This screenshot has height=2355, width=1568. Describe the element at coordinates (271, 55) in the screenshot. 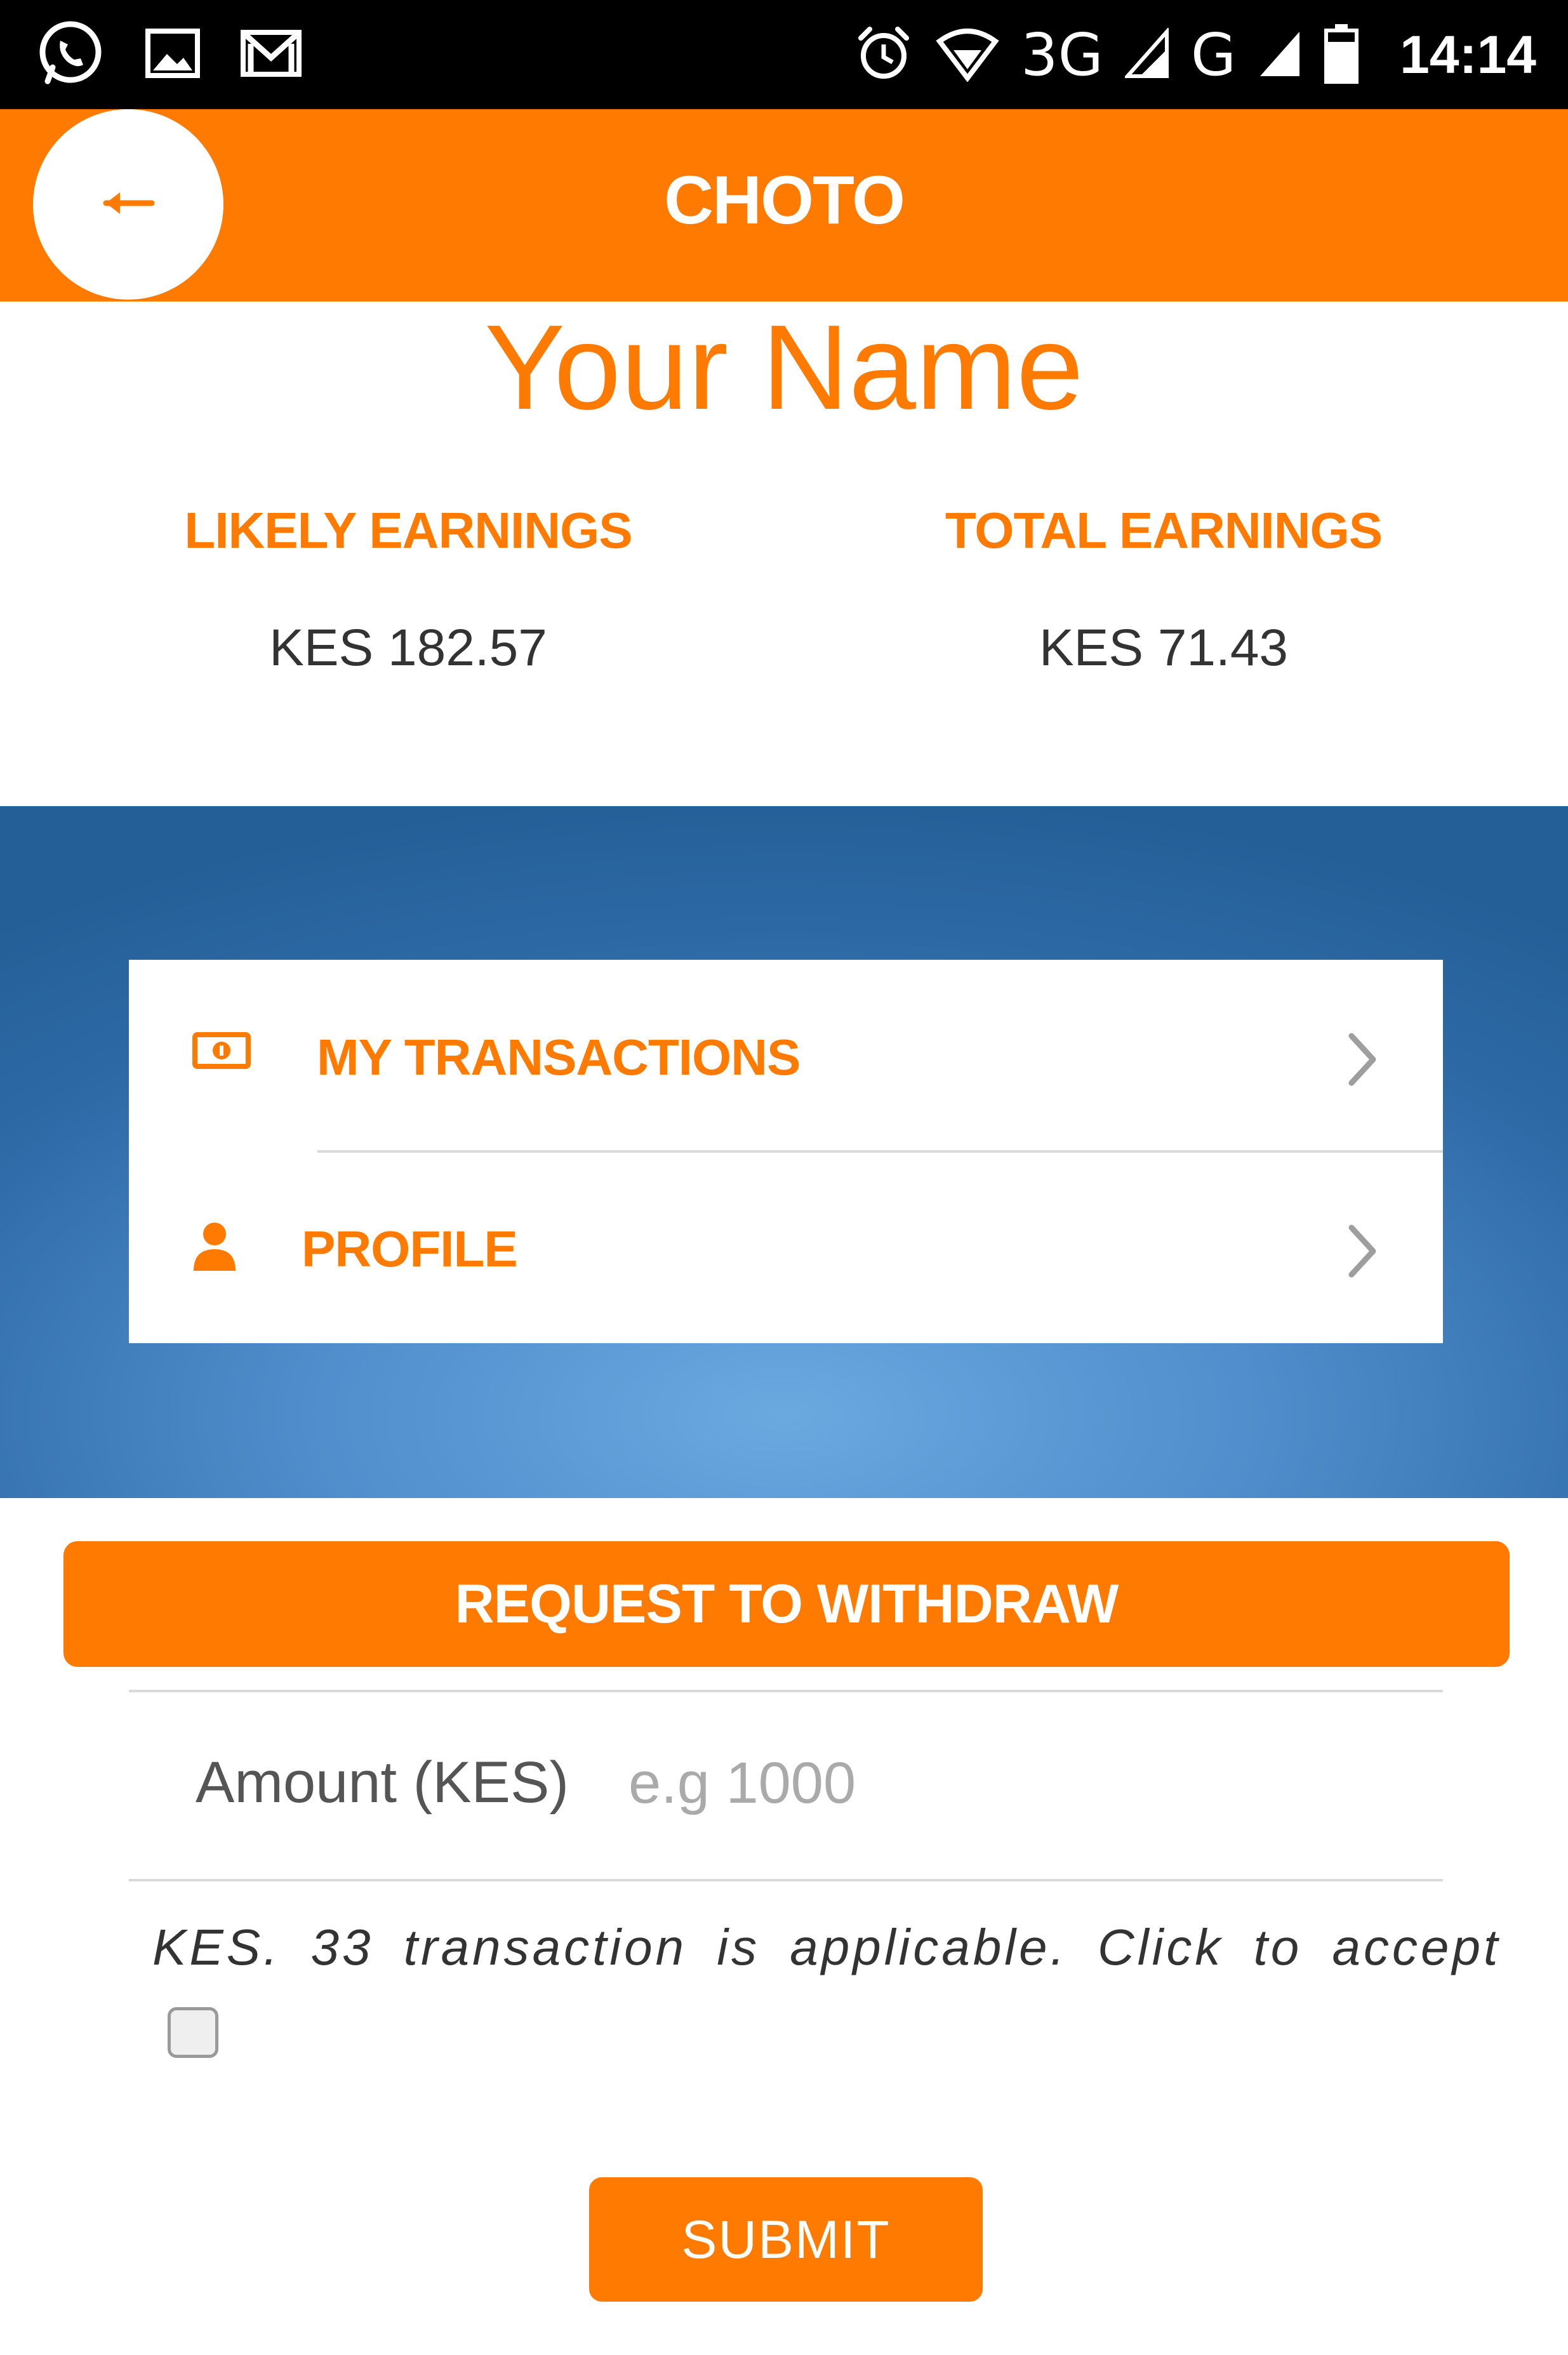

I see `gmail-icon` at that location.